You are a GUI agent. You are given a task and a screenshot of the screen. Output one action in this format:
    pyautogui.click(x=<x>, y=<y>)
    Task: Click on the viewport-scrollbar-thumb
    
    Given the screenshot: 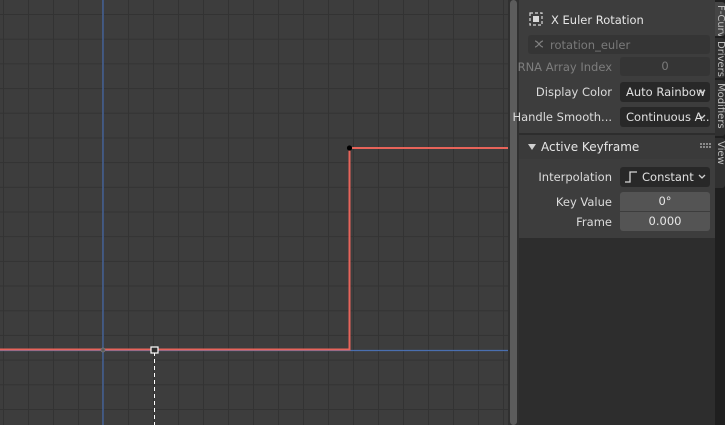 What is the action you would take?
    pyautogui.click(x=513, y=212)
    